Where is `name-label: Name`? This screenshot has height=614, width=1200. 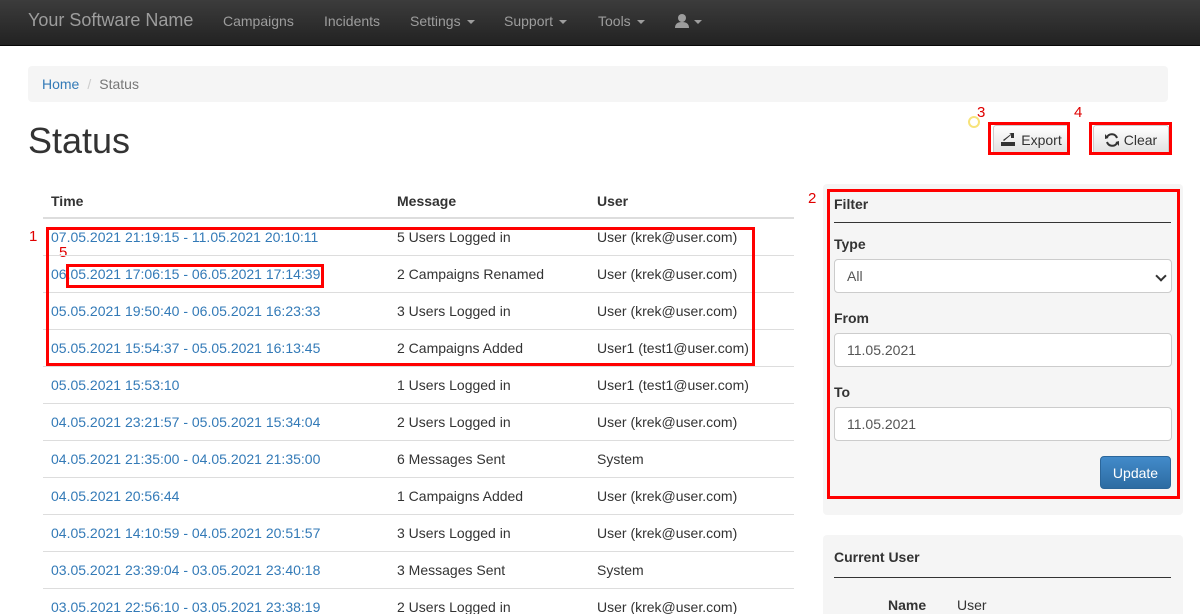
name-label: Name is located at coordinates (907, 605).